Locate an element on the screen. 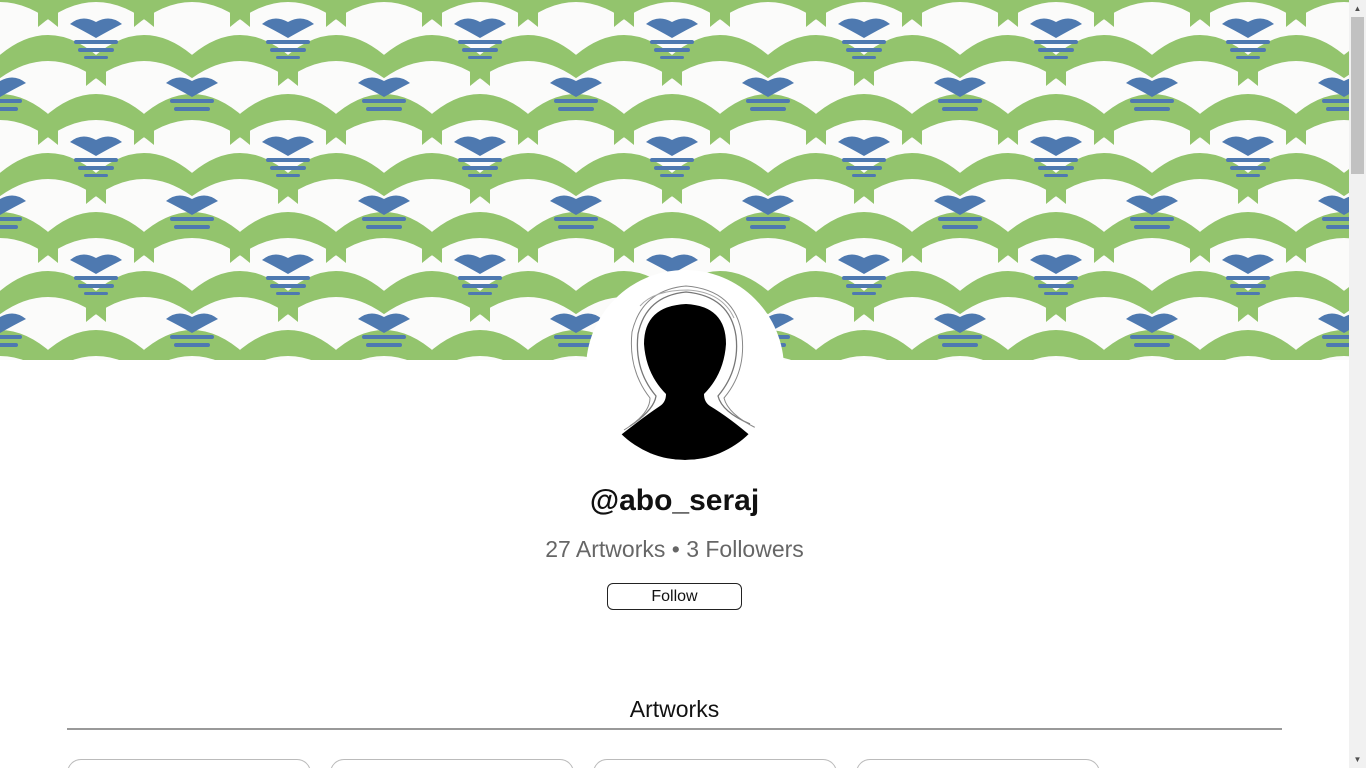 The height and width of the screenshot is (768, 1366). follow-button: Follow is located at coordinates (674, 596).